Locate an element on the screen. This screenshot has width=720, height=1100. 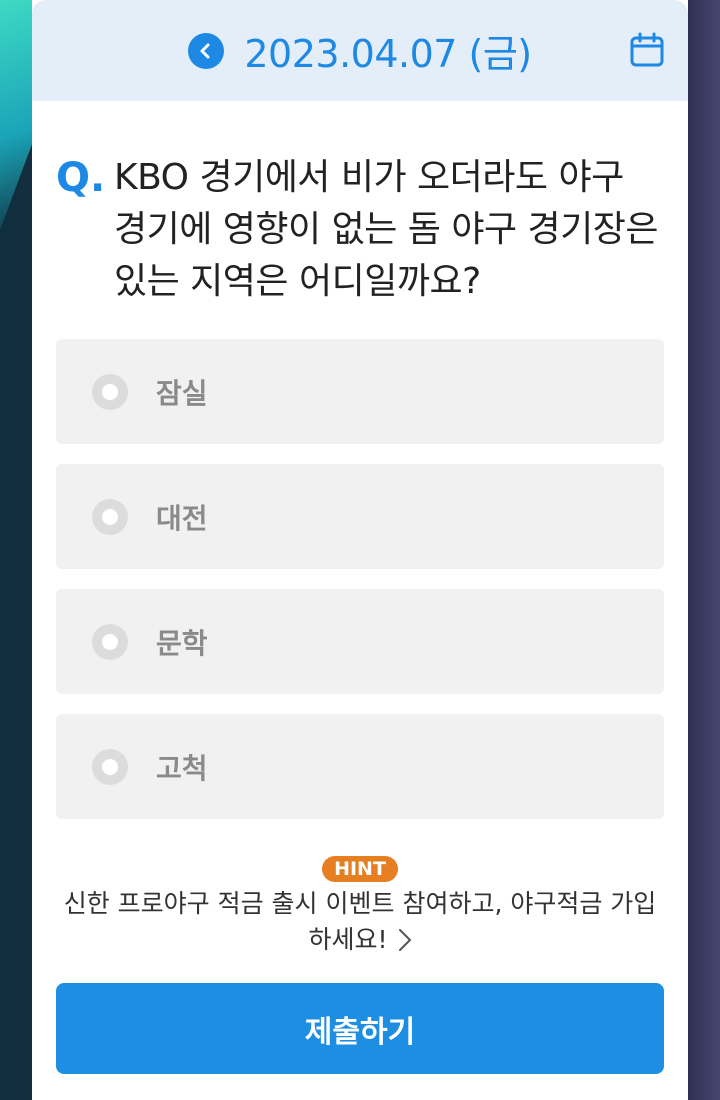
calendar-button is located at coordinates (647, 50).